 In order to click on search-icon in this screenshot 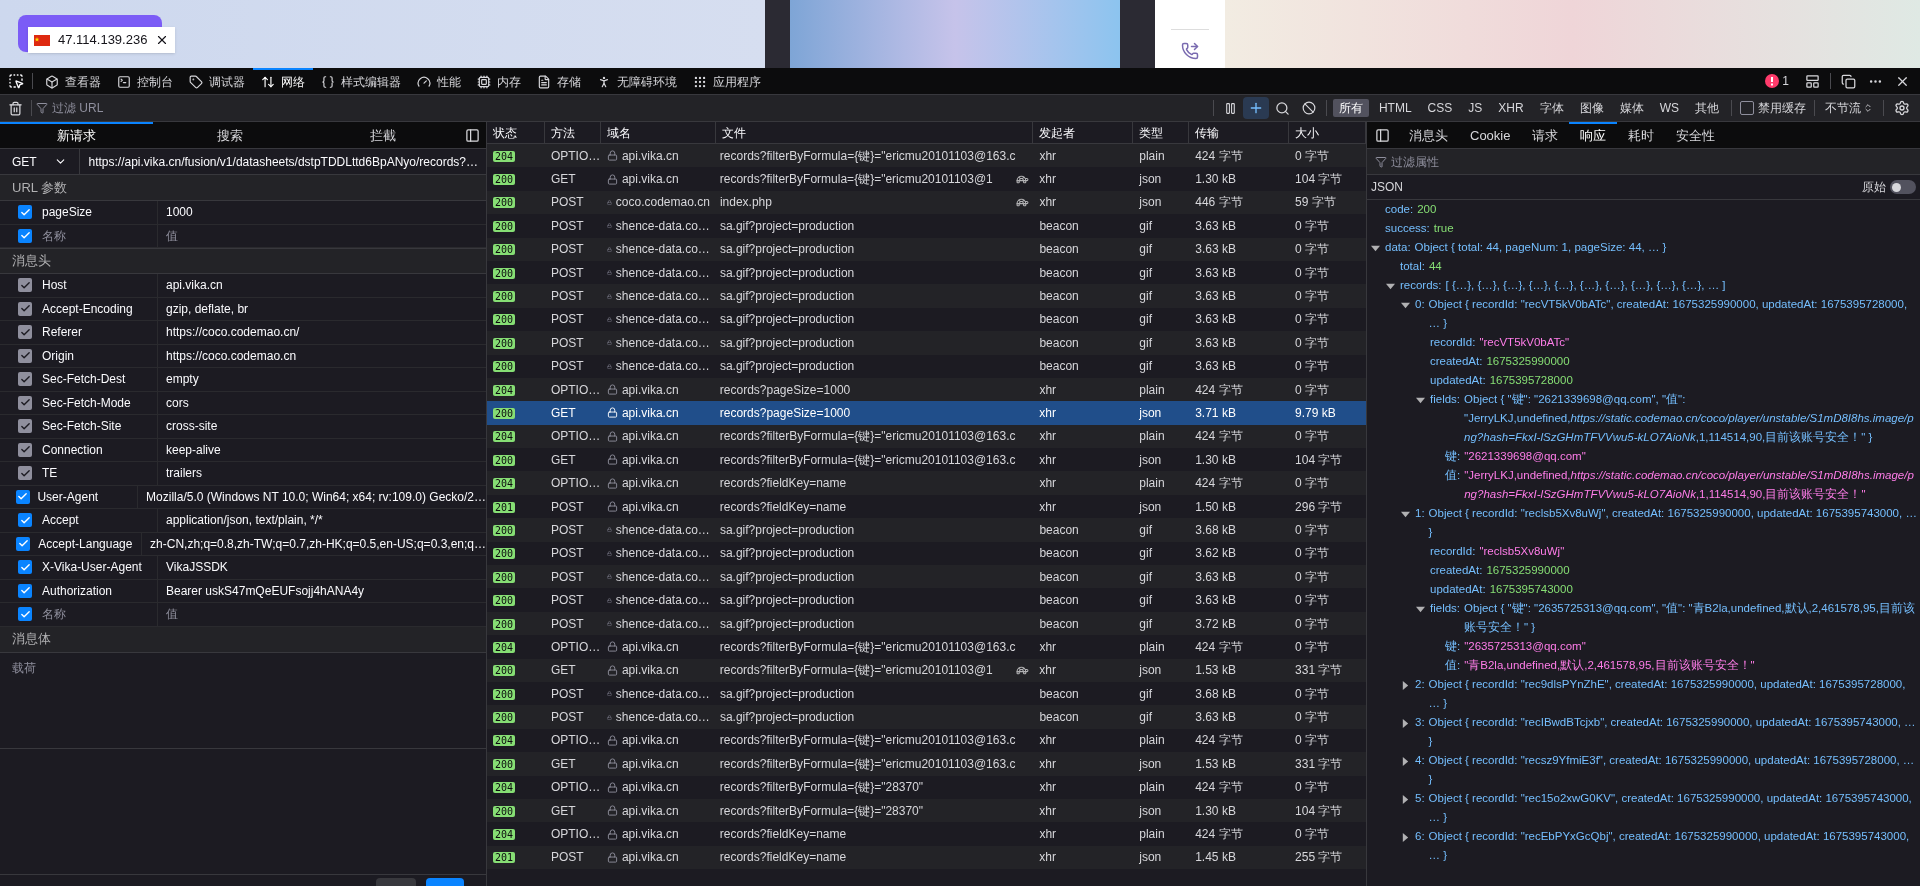, I will do `click(1282, 108)`.